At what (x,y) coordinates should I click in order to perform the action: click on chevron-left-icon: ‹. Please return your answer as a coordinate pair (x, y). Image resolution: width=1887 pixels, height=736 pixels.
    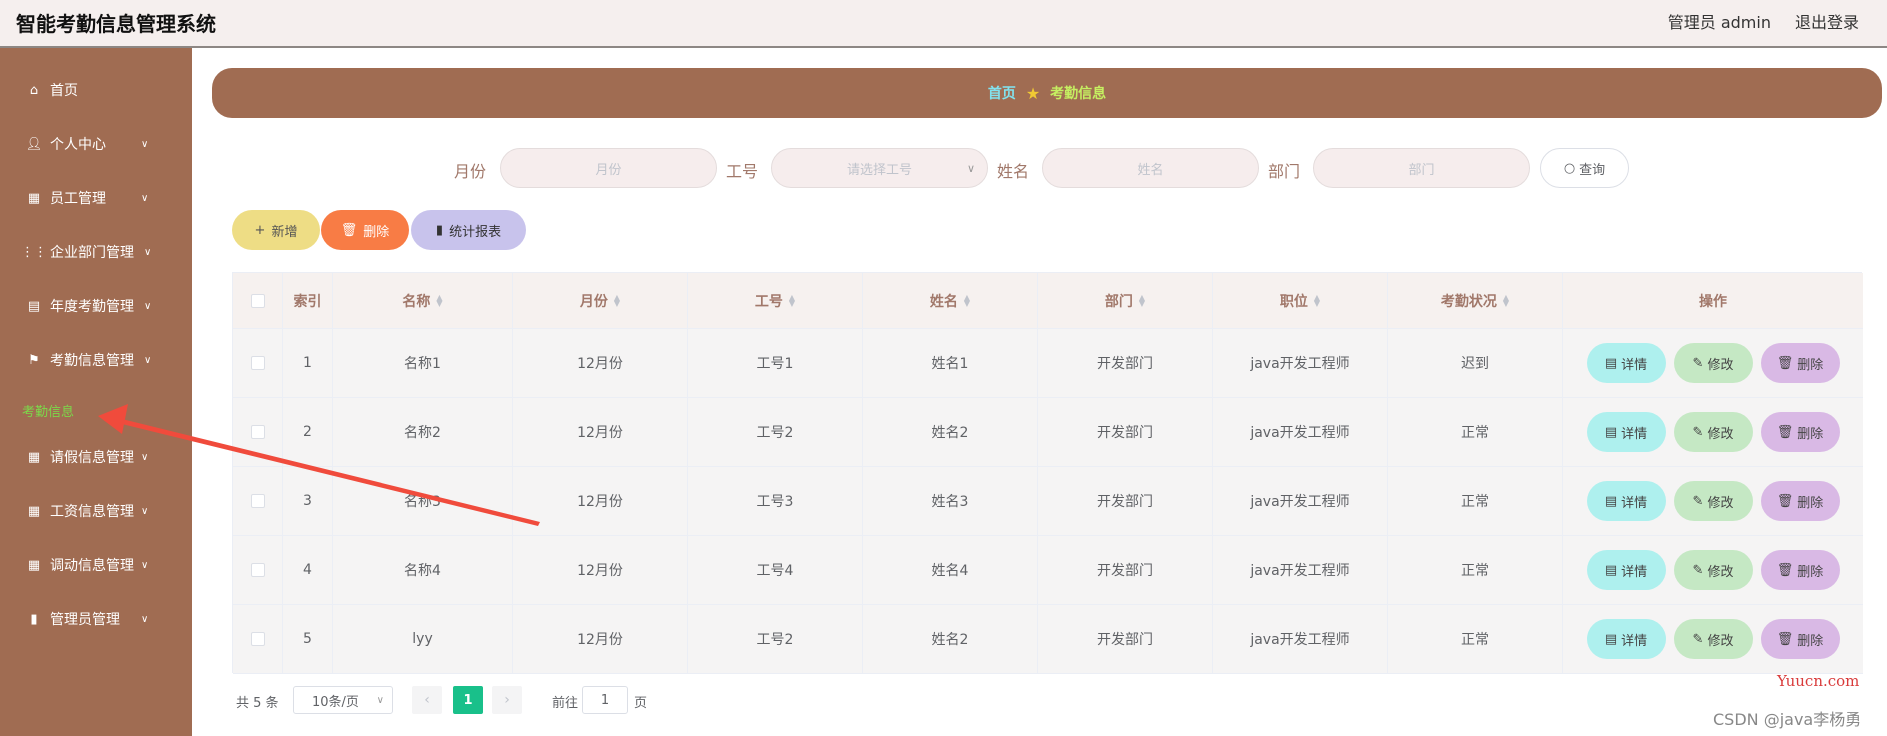
    Looking at the image, I should click on (427, 700).